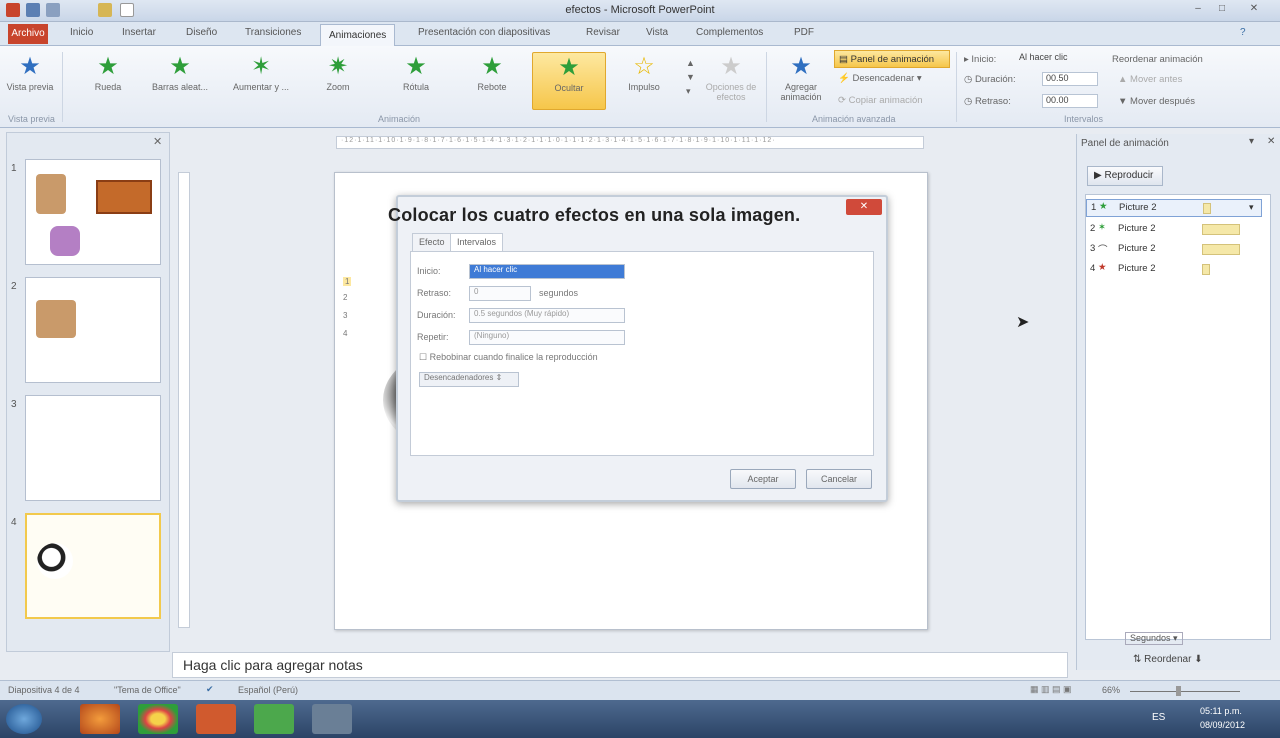 This screenshot has width=1280, height=738. Describe the element at coordinates (854, 119) in the screenshot. I see `group-advanced-label: Animación avanzada` at that location.